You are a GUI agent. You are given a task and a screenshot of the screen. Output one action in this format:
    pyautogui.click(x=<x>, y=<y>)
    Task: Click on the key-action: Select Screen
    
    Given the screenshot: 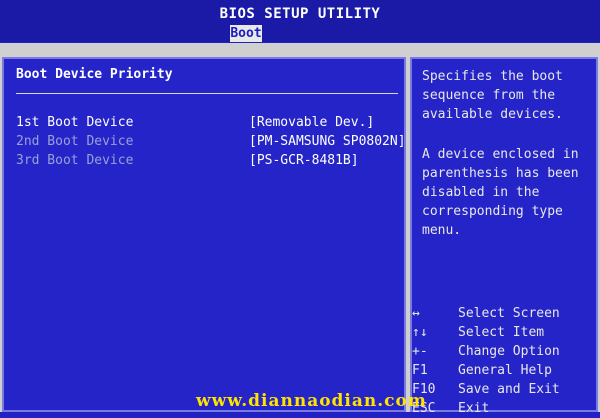 What is the action you would take?
    pyautogui.click(x=509, y=313)
    